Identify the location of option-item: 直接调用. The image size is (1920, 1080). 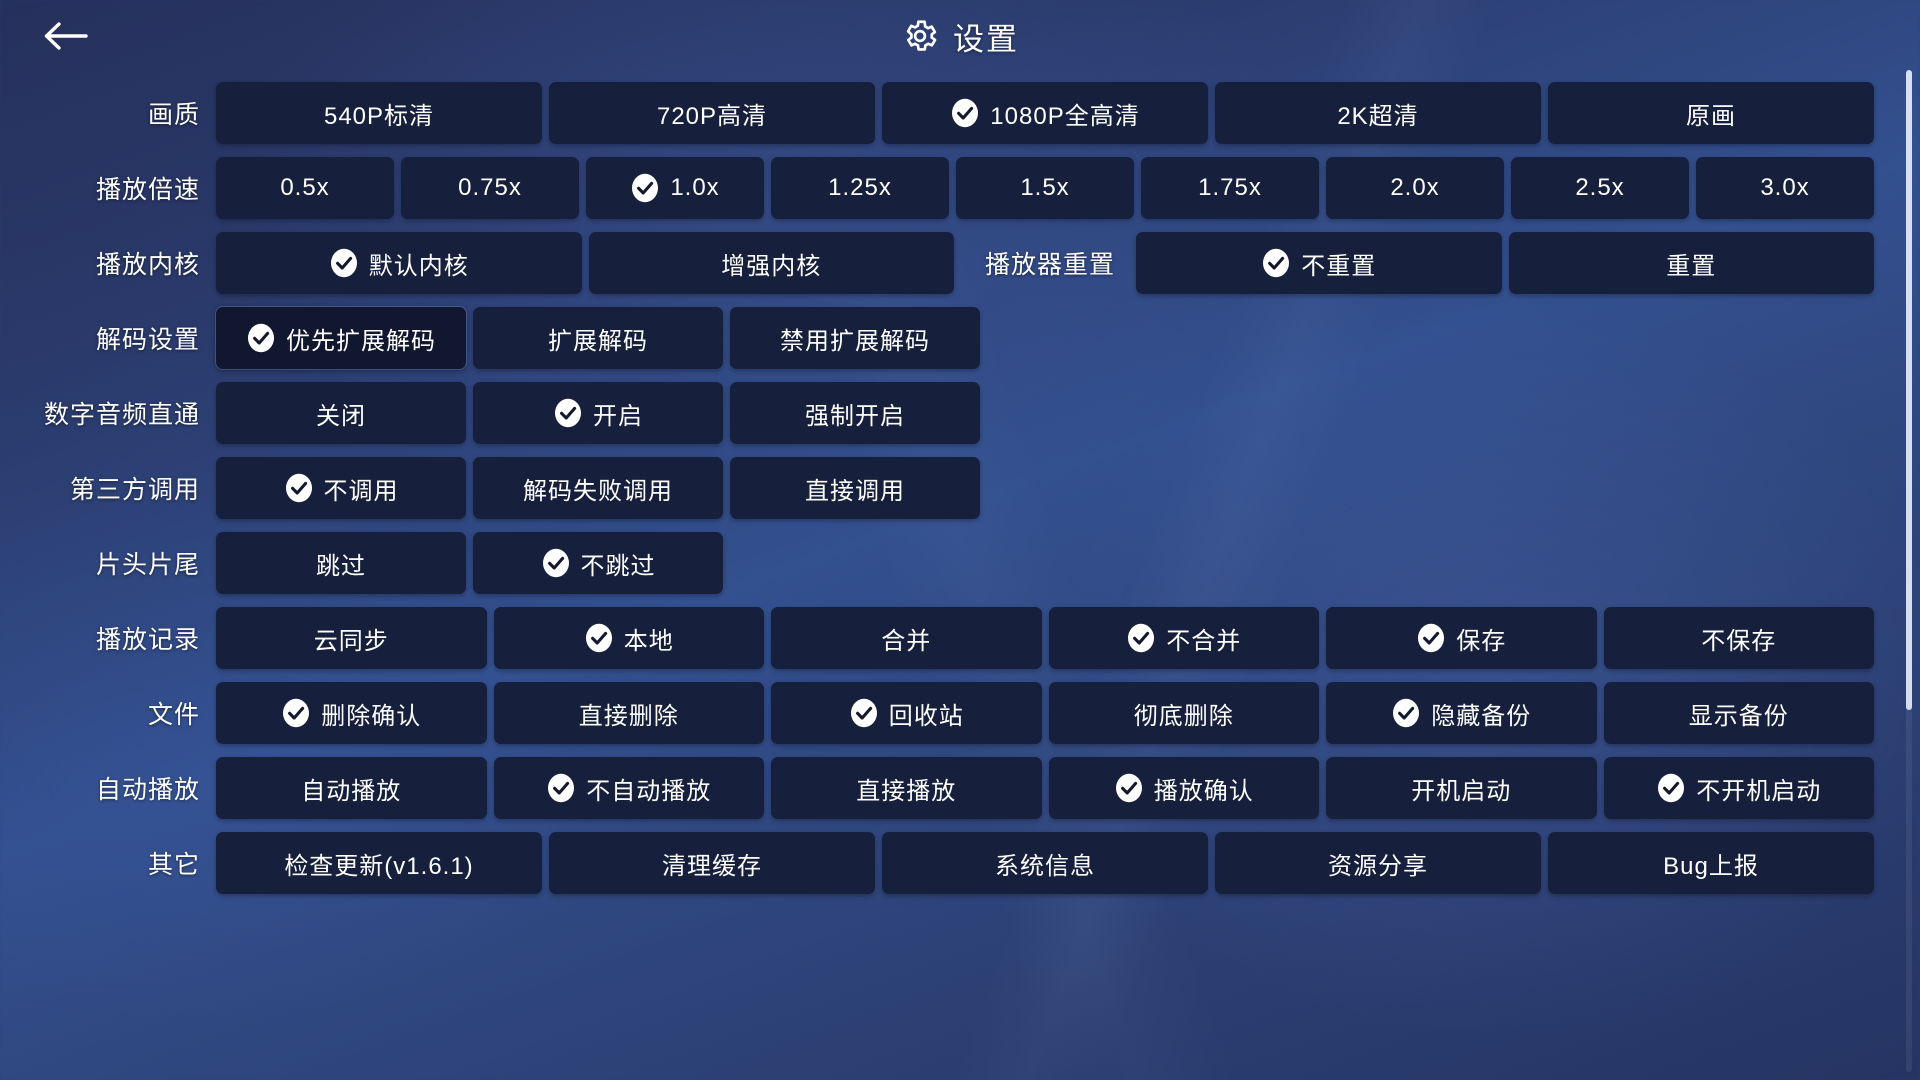
(855, 488).